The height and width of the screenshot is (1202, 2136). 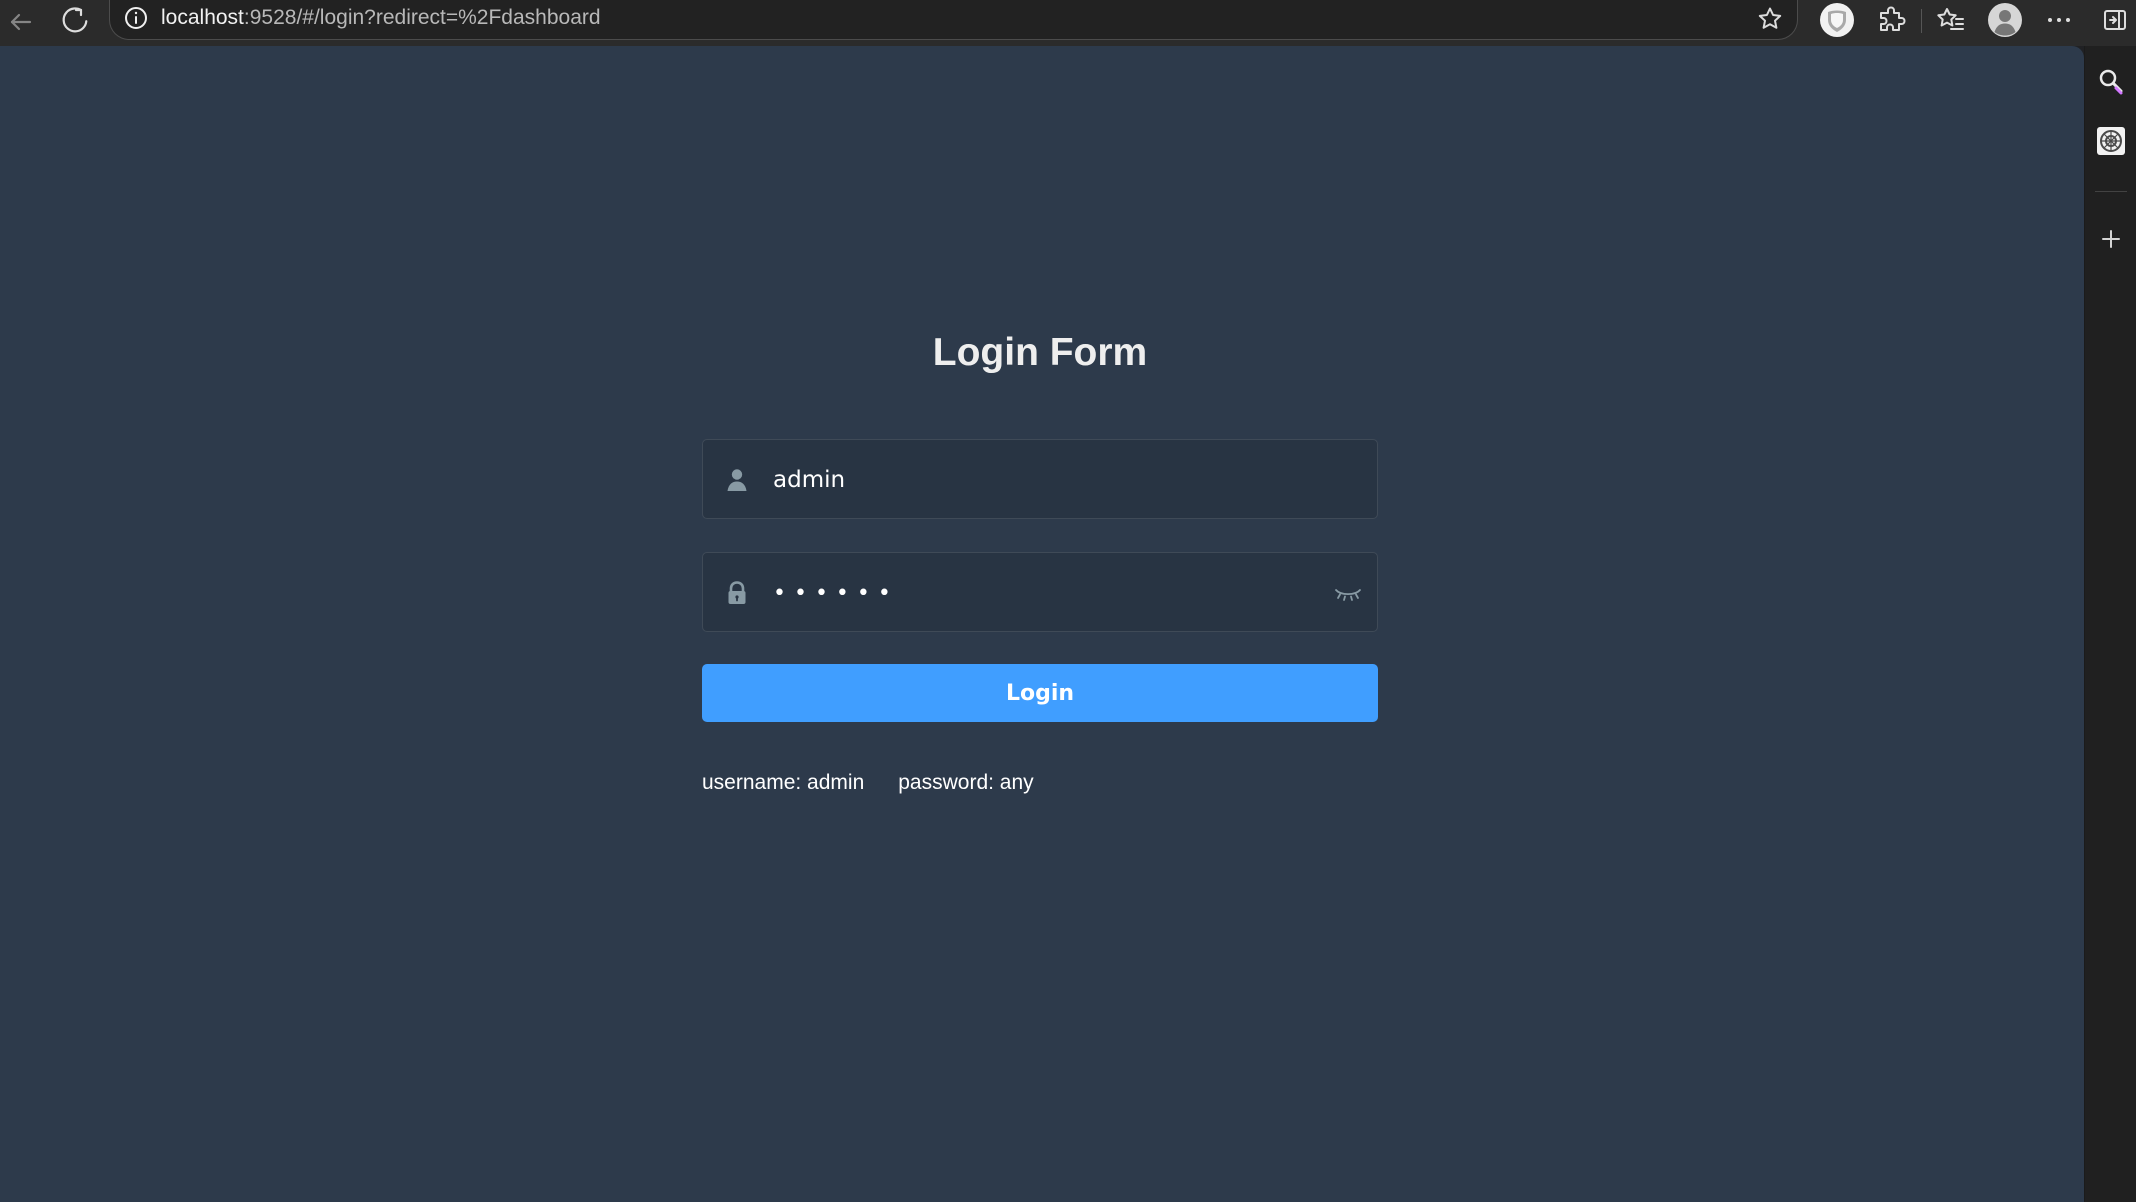 I want to click on extensions-button, so click(x=1891, y=20).